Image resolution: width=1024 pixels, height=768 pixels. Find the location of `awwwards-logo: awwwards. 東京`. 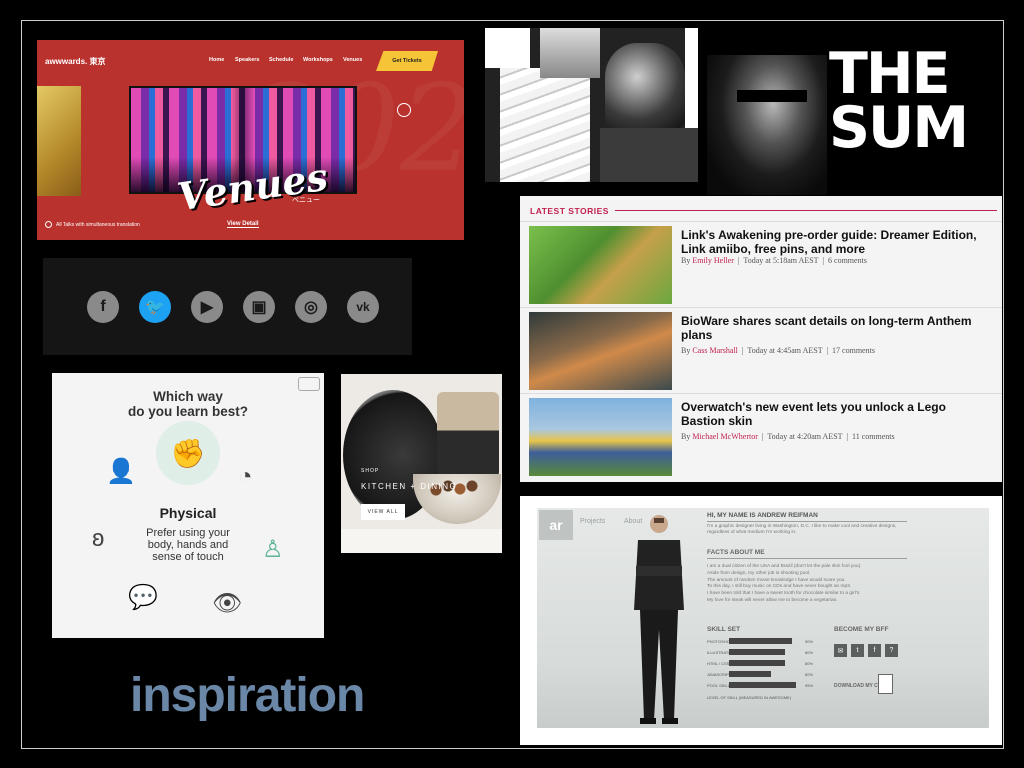

awwwards-logo: awwwards. 東京 is located at coordinates (75, 61).